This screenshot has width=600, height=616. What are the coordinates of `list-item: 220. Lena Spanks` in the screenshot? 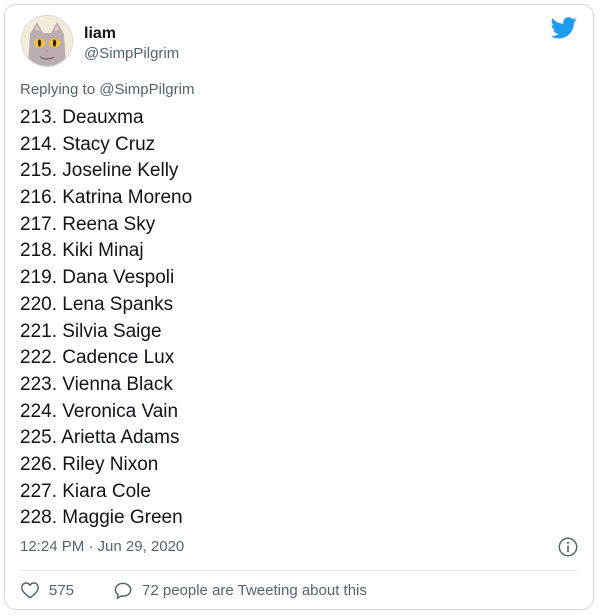 It's located at (97, 304).